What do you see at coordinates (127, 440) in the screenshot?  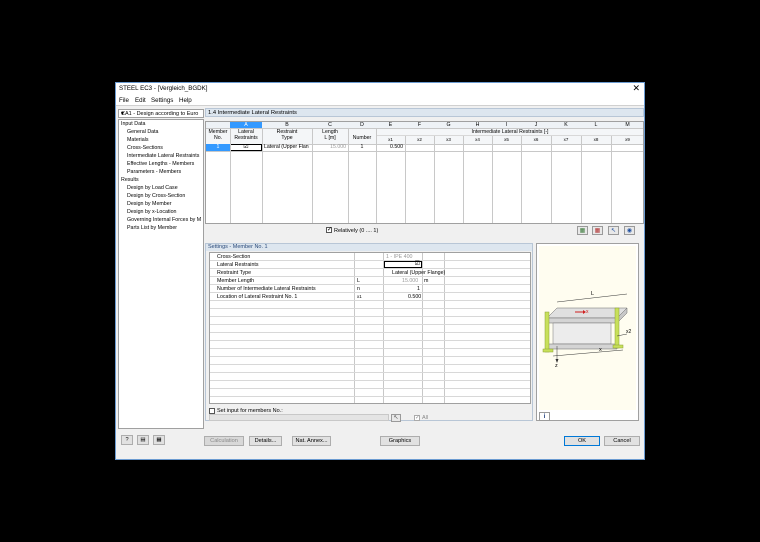 I see `help-icon: ?` at bounding box center [127, 440].